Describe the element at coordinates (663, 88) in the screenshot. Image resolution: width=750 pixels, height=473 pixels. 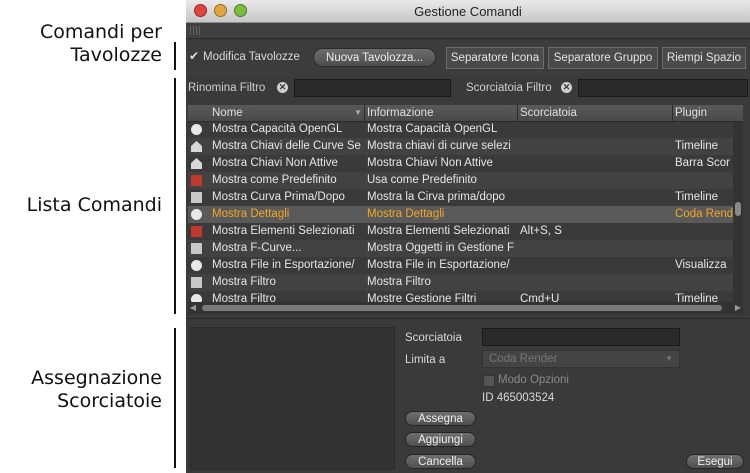
I see `shortcut-filter-input` at that location.